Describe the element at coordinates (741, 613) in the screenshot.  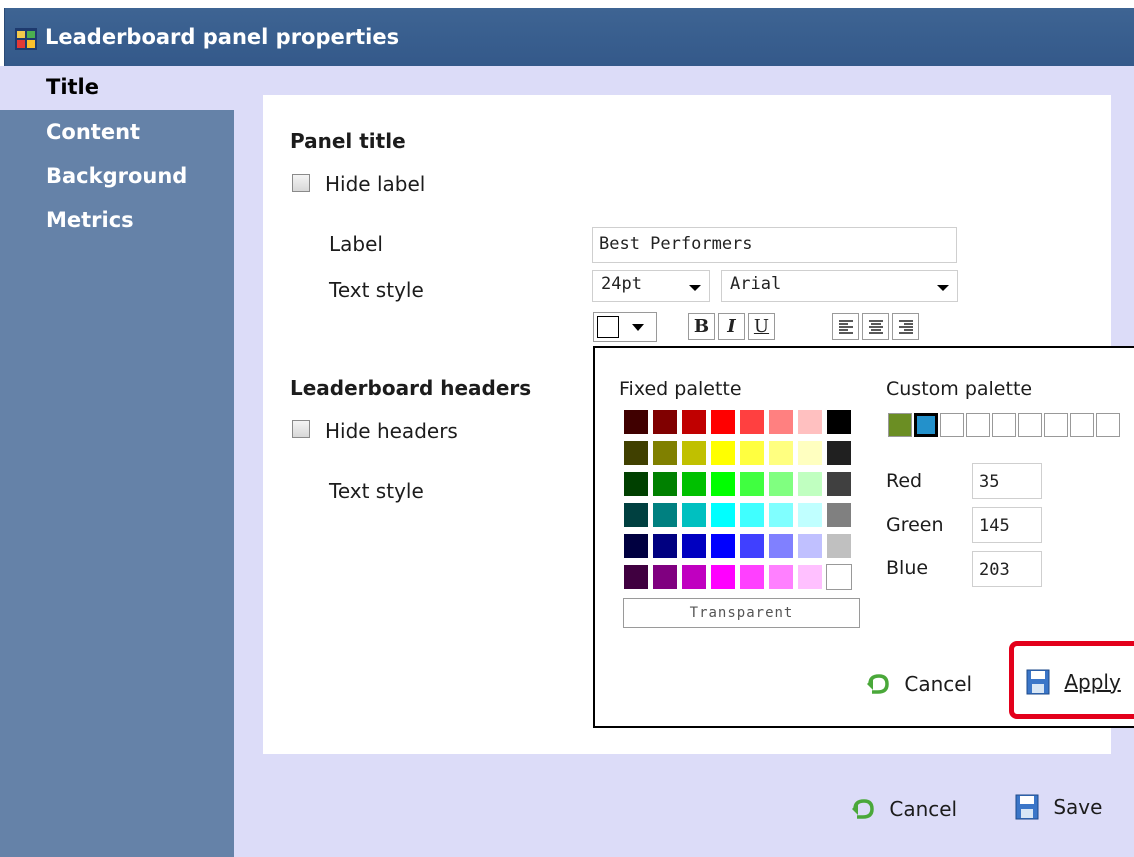
I see `transparent-button: Transparent` at that location.